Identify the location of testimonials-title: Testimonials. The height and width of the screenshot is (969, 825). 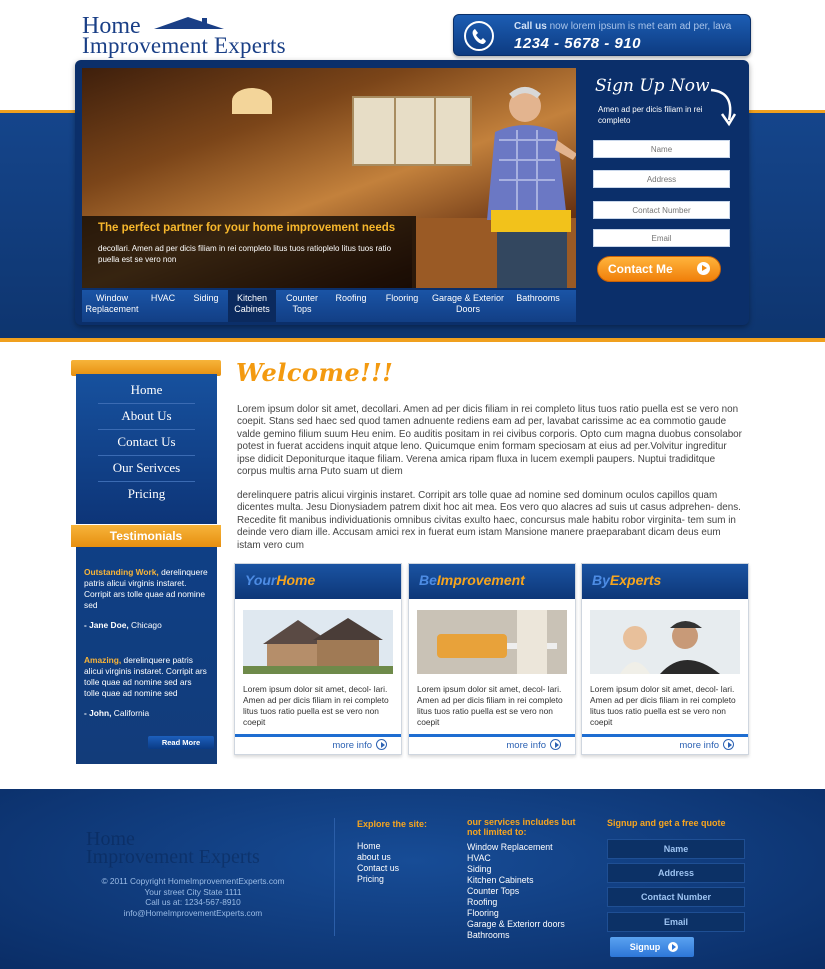
(146, 536).